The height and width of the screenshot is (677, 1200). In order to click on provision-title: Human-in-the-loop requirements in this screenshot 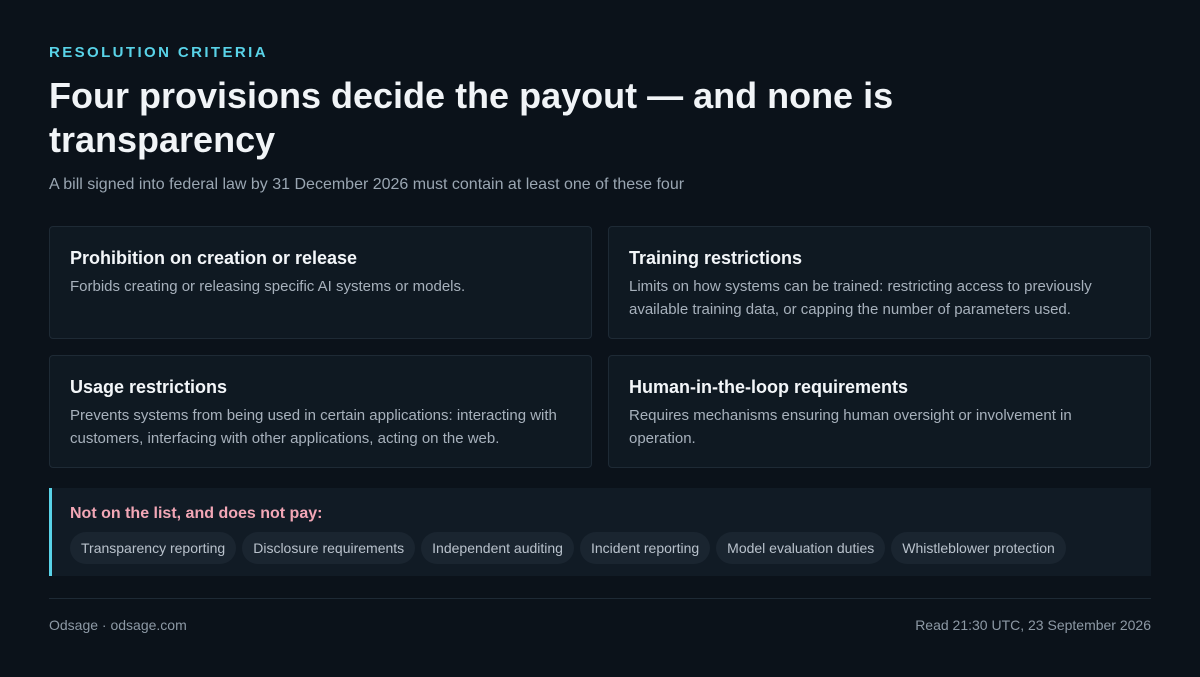, I will do `click(769, 387)`.